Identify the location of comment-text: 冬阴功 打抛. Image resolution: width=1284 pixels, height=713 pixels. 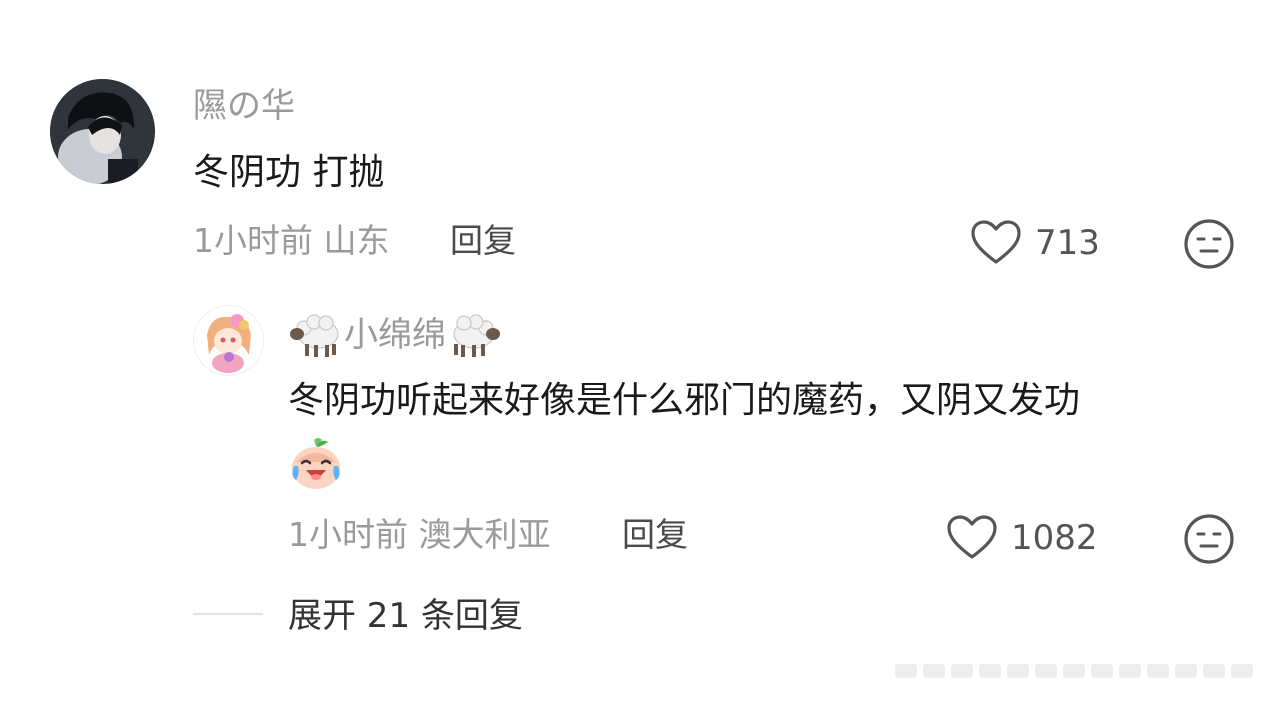
(289, 172).